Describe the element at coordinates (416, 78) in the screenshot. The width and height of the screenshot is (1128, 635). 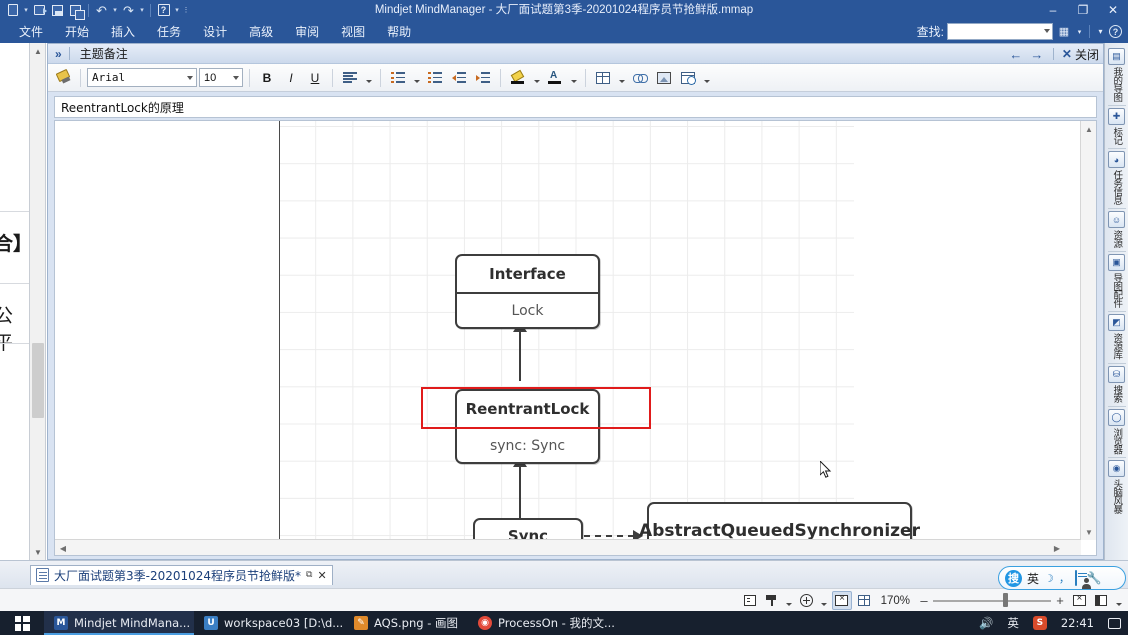
I see `numbered-list-chevron-down-icon` at that location.